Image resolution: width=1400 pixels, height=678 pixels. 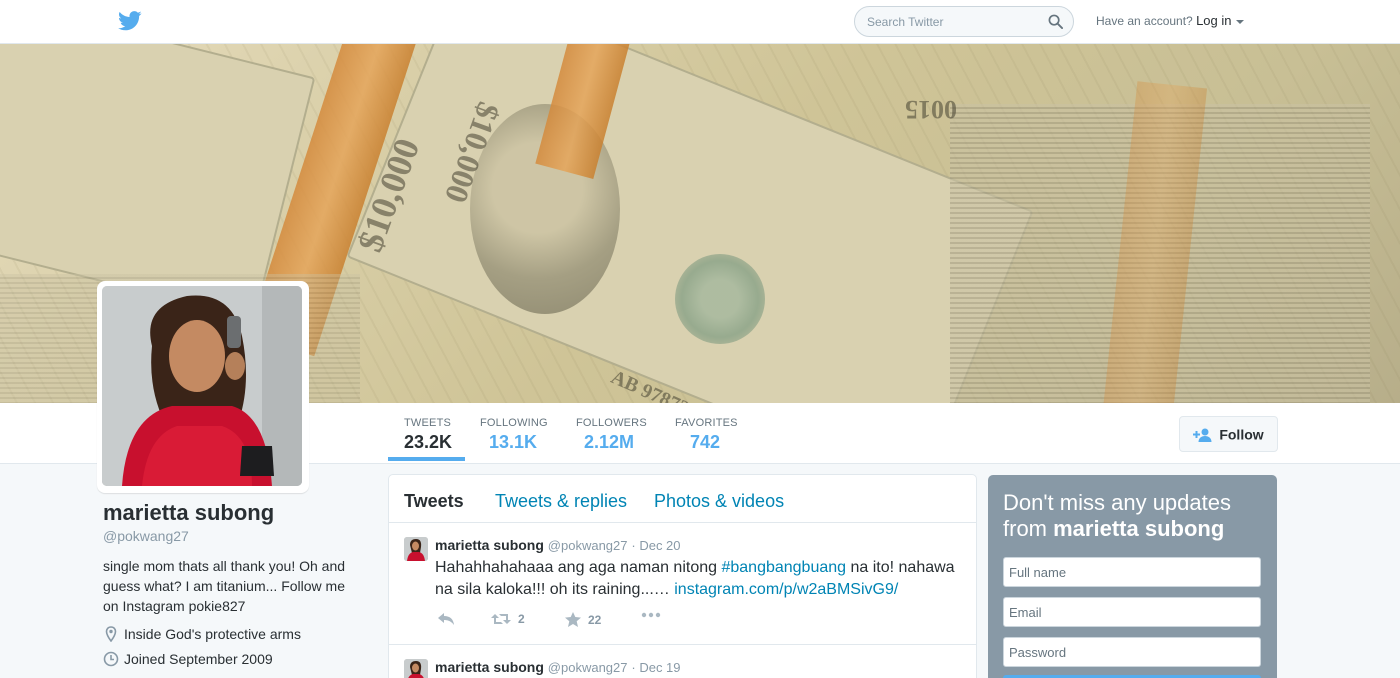 I want to click on tweet-header: marietta subong @pokwang27 · Dec 19, so click(x=558, y=667).